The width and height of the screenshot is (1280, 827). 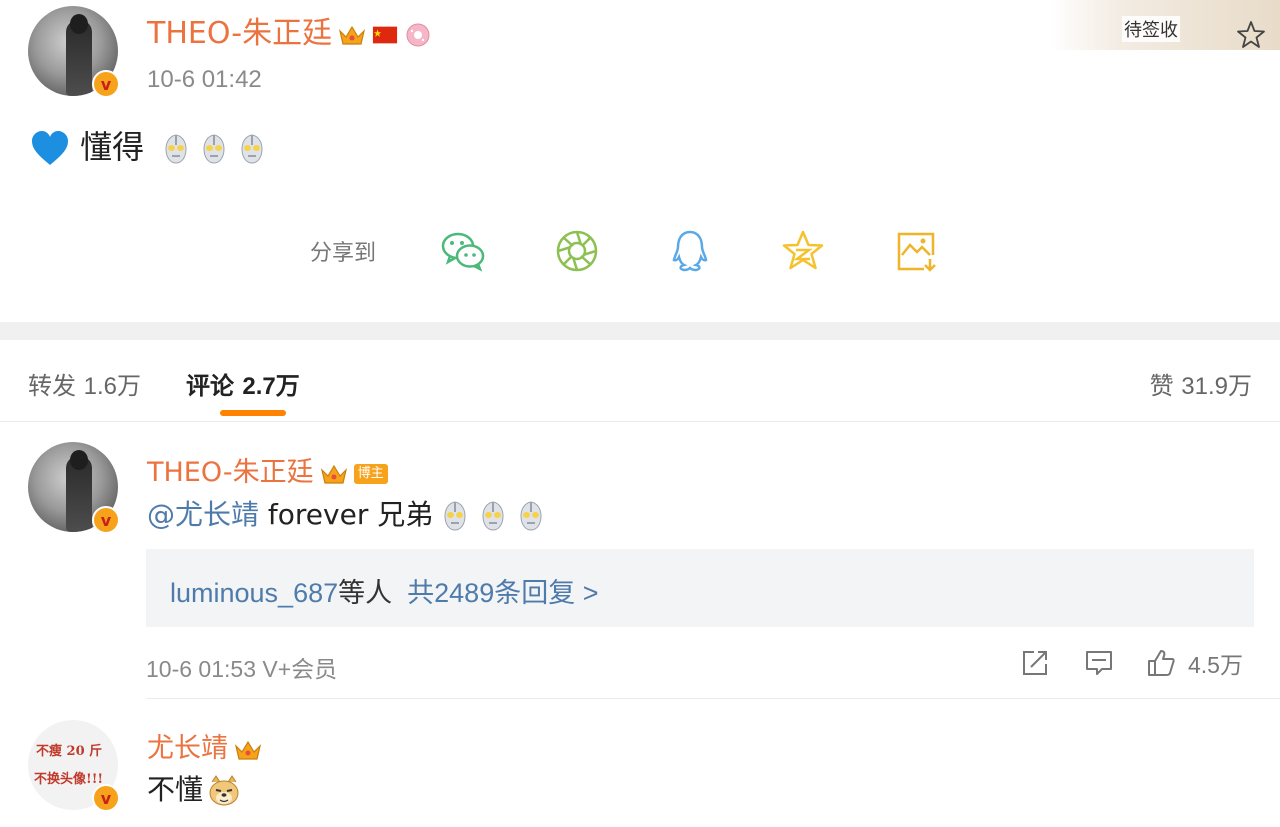 What do you see at coordinates (299, 669) in the screenshot?
I see `comment-client: V+会员` at bounding box center [299, 669].